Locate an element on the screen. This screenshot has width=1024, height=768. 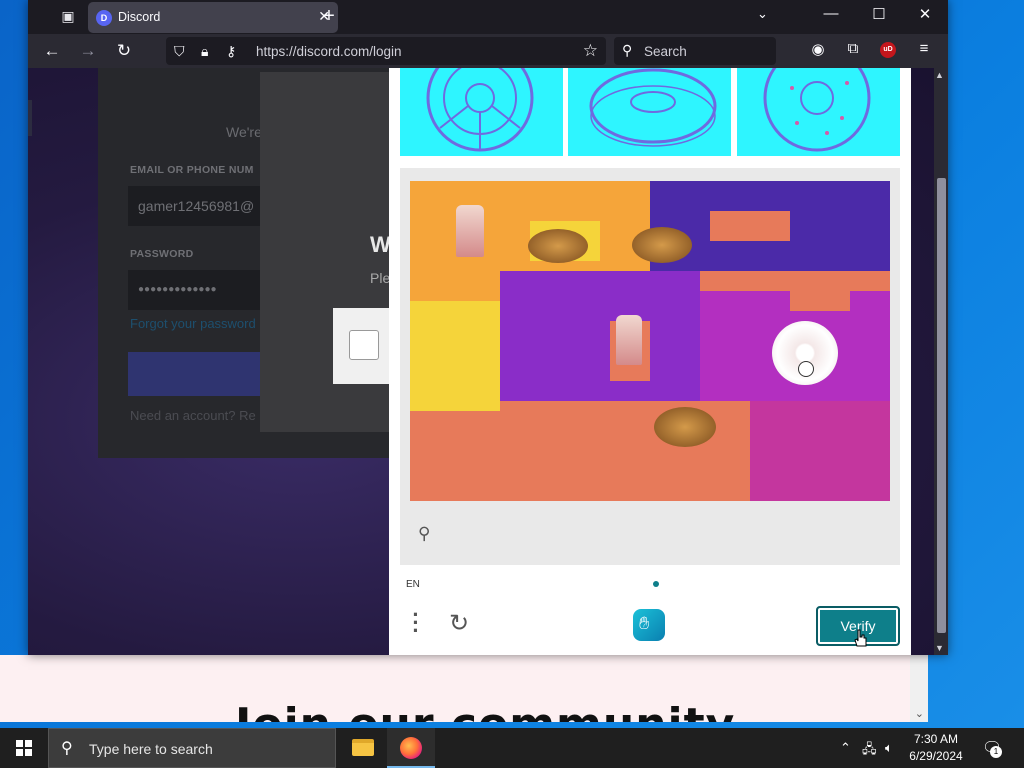
example-image-donut-plain is located at coordinates (649, 112).